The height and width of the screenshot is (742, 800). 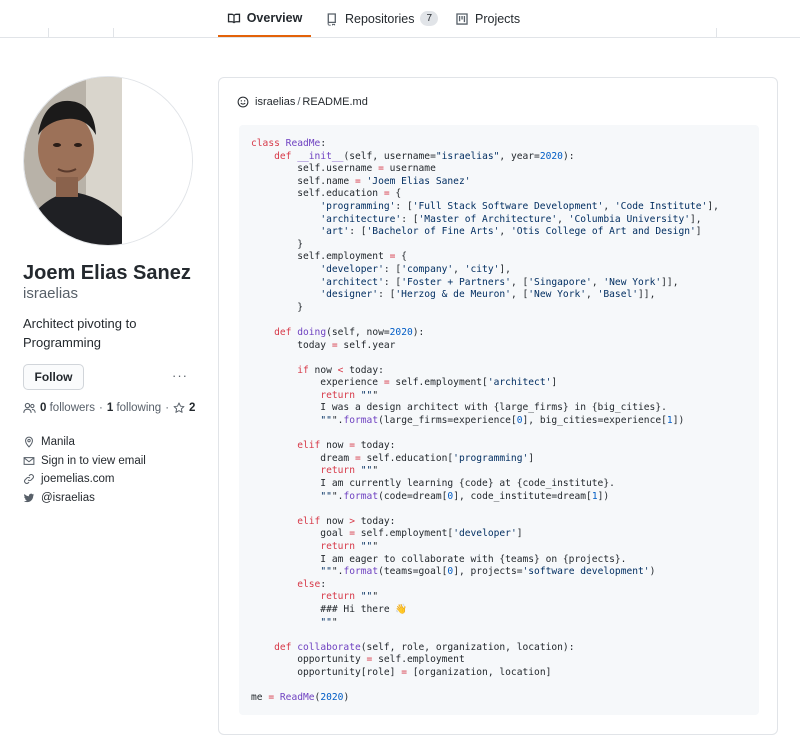 I want to click on stars-count: 2, so click(x=192, y=408).